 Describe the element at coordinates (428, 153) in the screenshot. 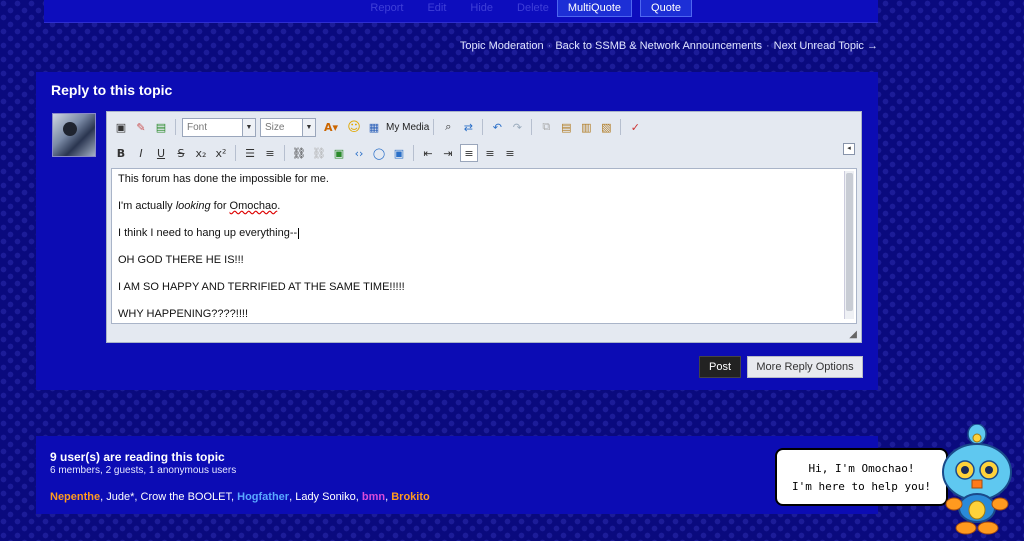

I see `outdent-icon: ⇤` at that location.